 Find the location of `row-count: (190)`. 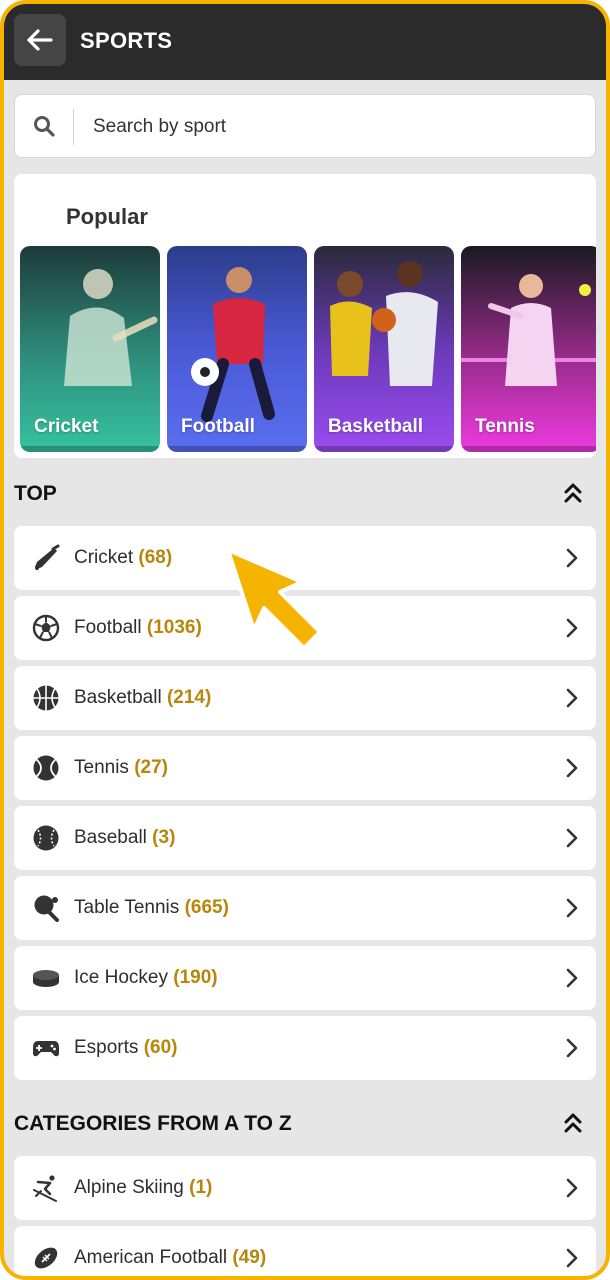

row-count: (190) is located at coordinates (195, 977).